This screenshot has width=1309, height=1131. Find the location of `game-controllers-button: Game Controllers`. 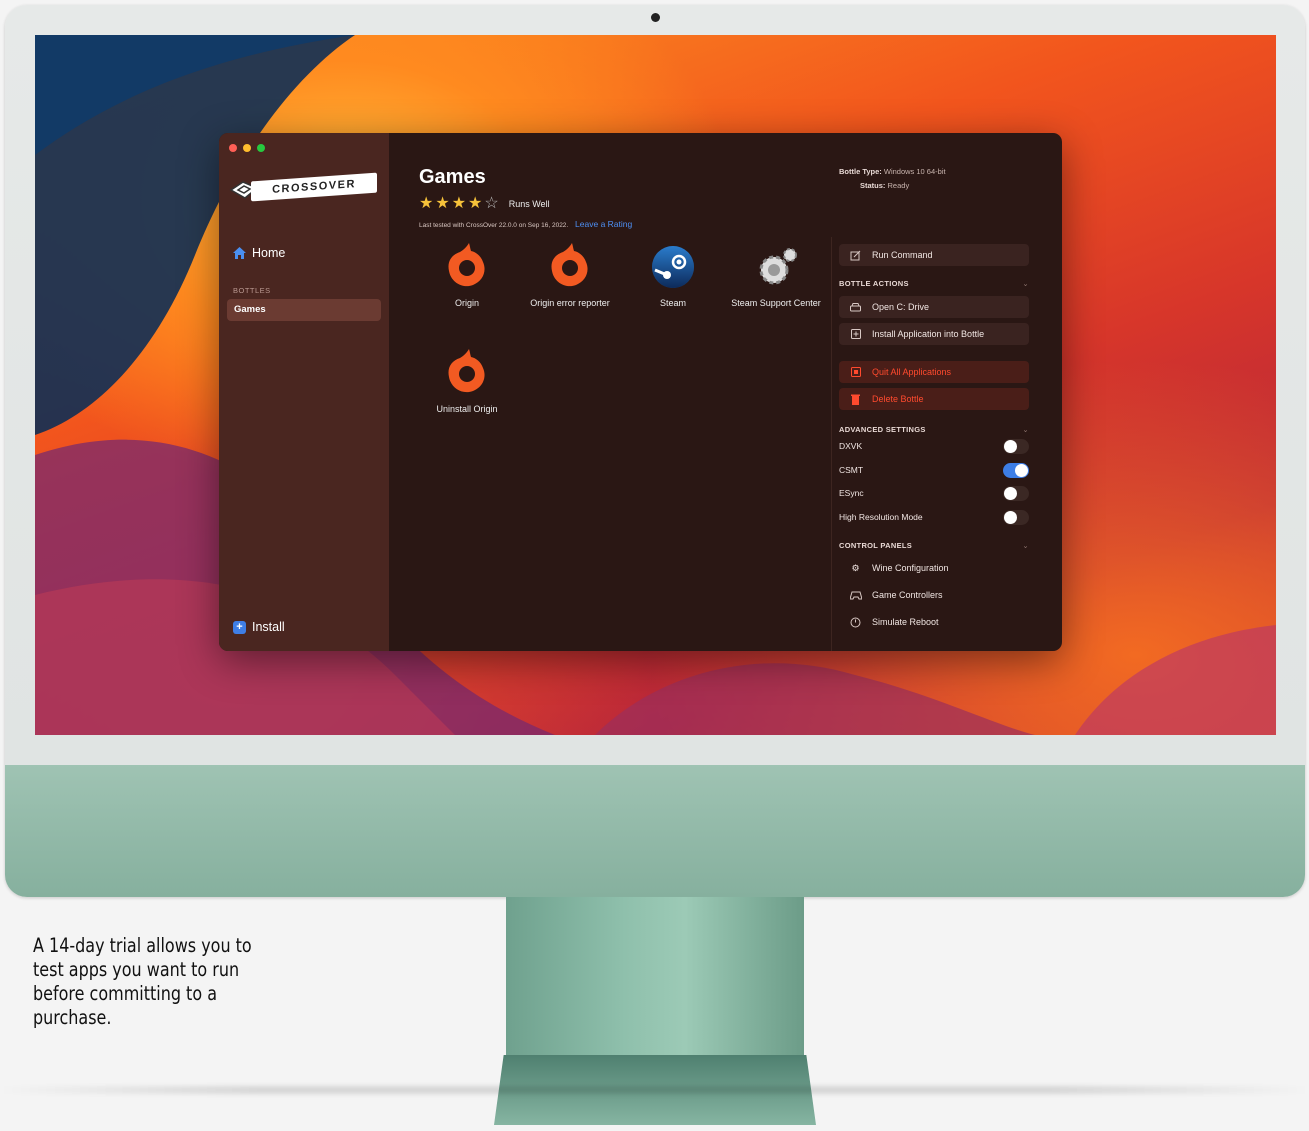

game-controllers-button: Game Controllers is located at coordinates (934, 595).